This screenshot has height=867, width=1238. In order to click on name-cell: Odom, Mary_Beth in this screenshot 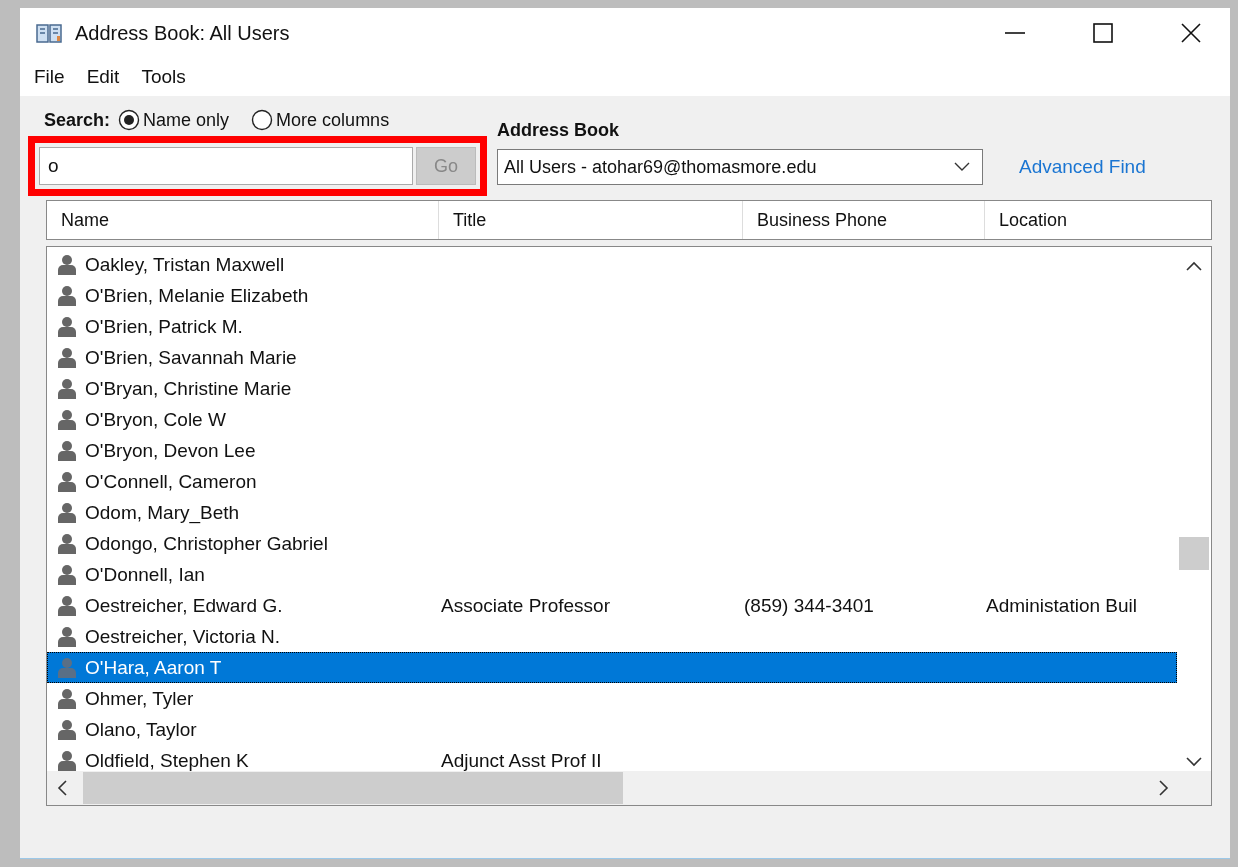, I will do `click(162, 512)`.